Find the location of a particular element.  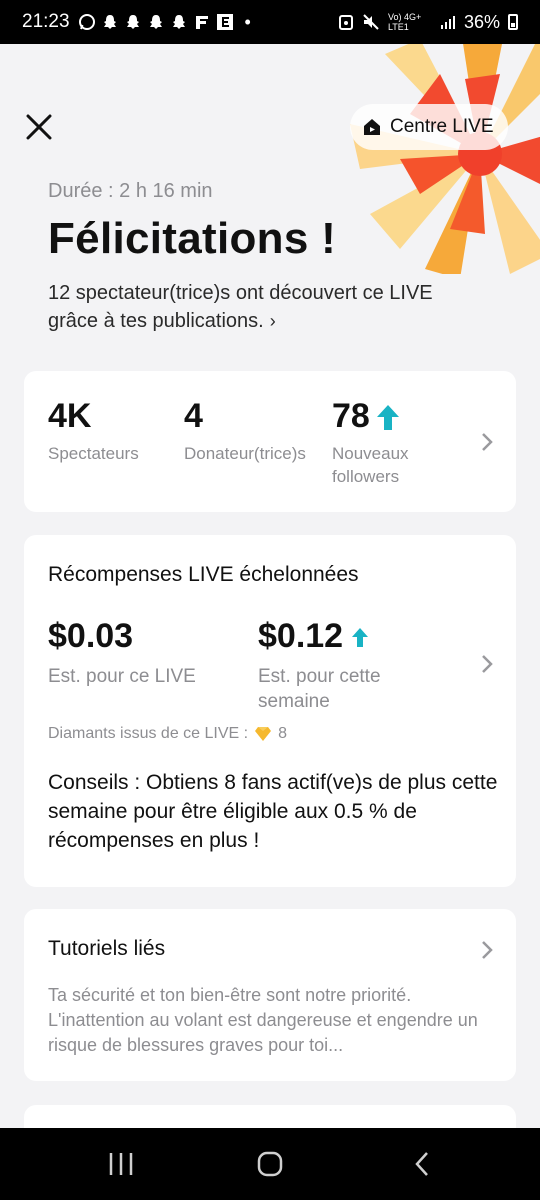

diamonds-row: Diamants issus de ce LIVE : 8 is located at coordinates (167, 734).